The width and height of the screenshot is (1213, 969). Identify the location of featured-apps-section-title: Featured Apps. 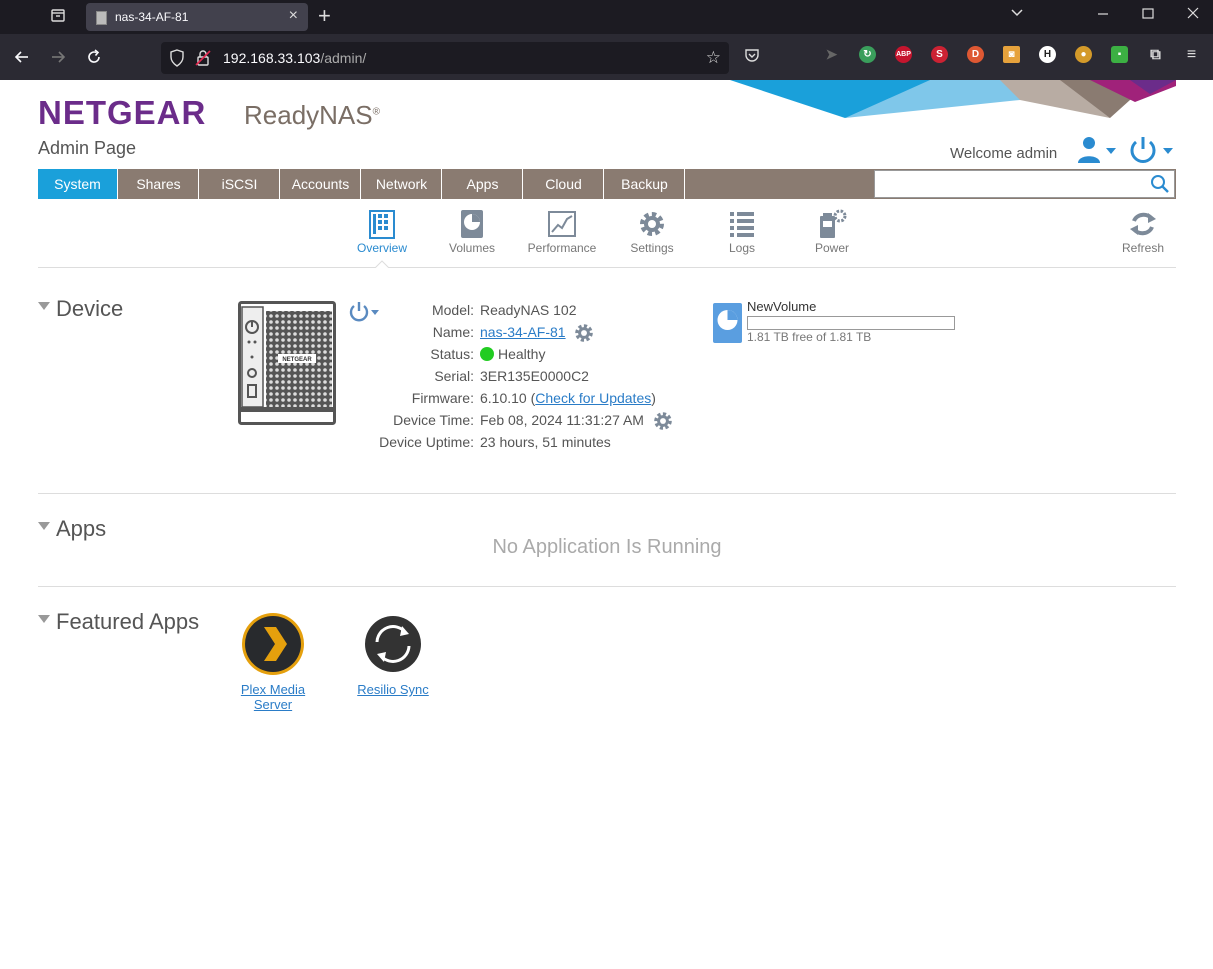
(128, 621).